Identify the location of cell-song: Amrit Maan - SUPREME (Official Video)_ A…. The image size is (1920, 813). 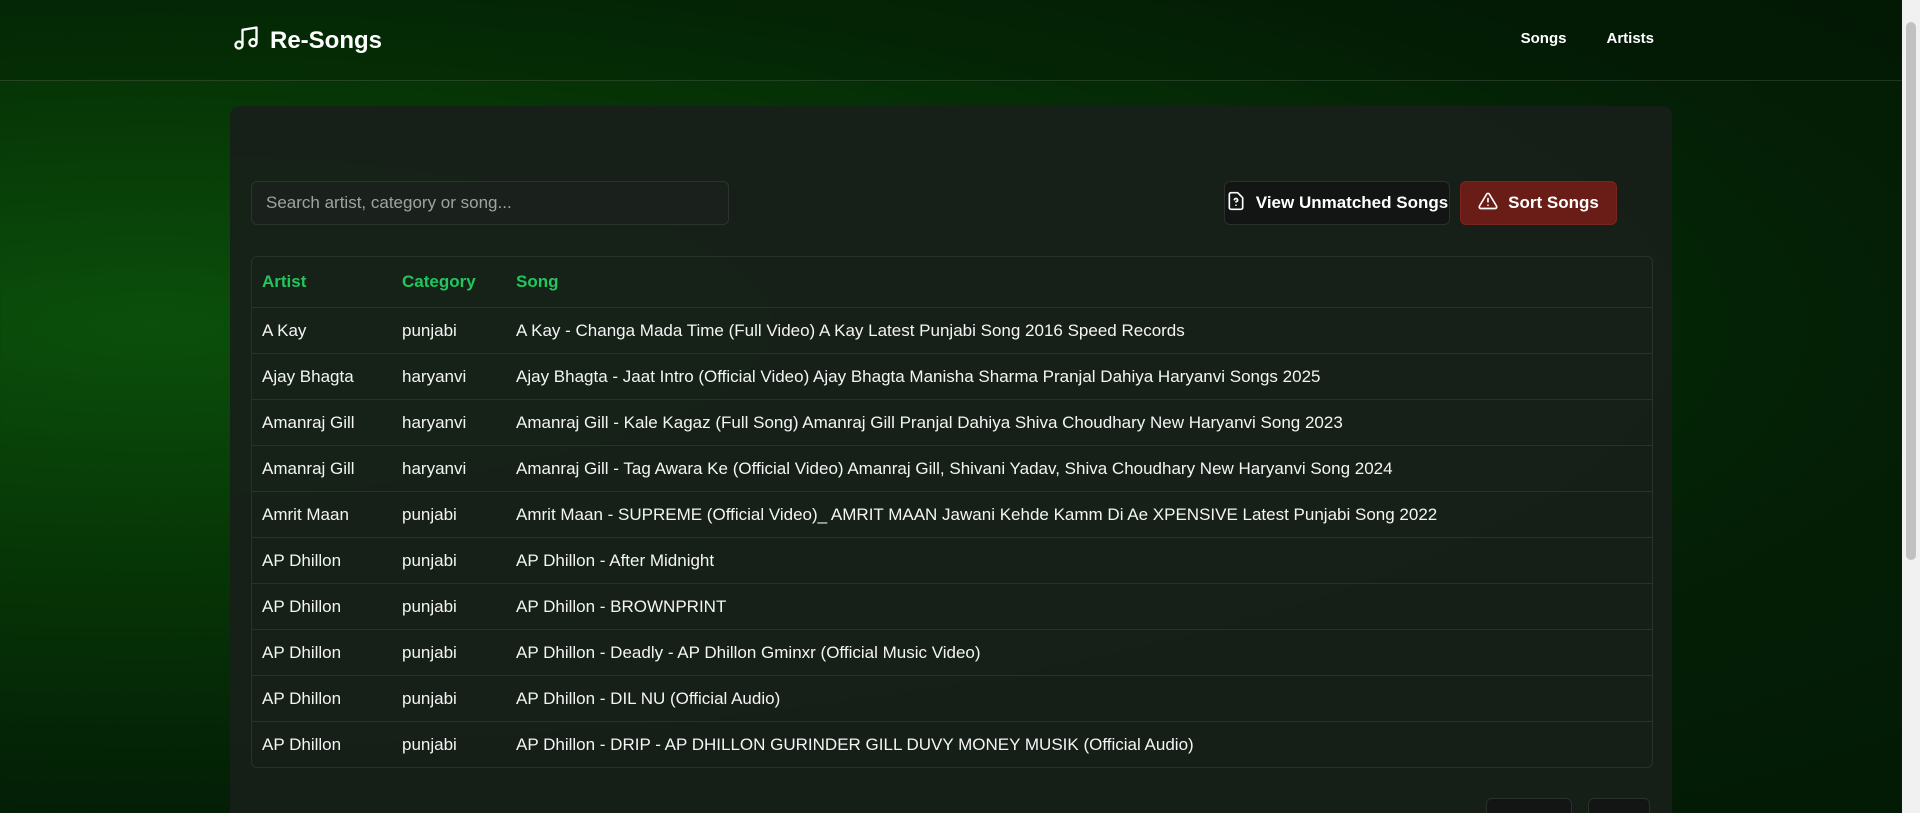
(1079, 514).